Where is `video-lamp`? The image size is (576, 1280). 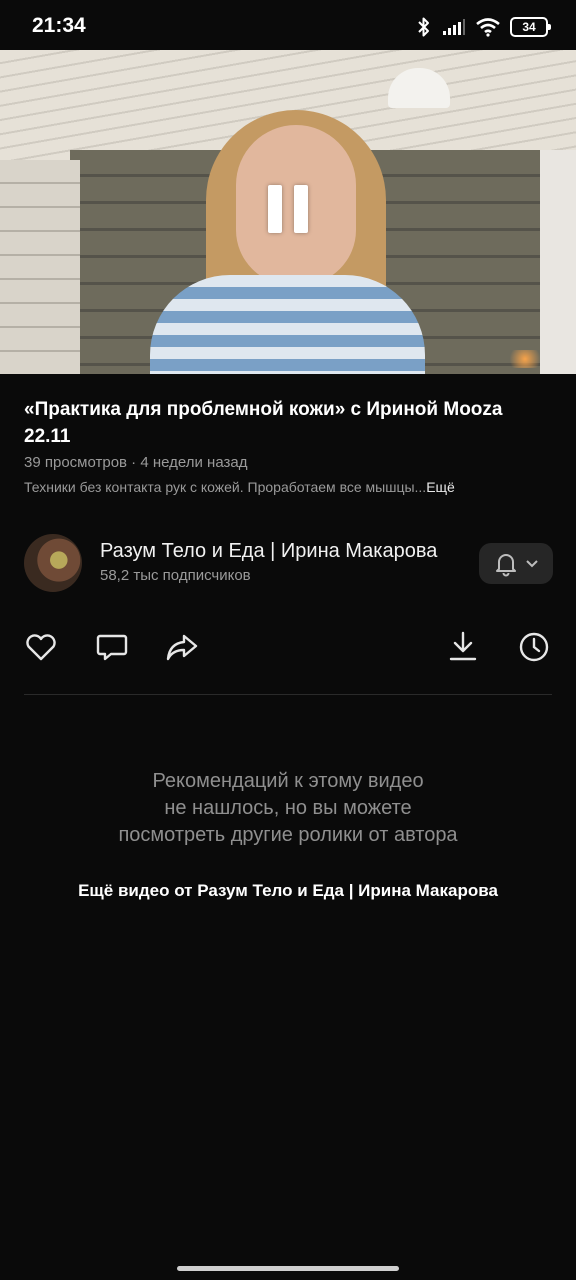
video-lamp is located at coordinates (419, 85).